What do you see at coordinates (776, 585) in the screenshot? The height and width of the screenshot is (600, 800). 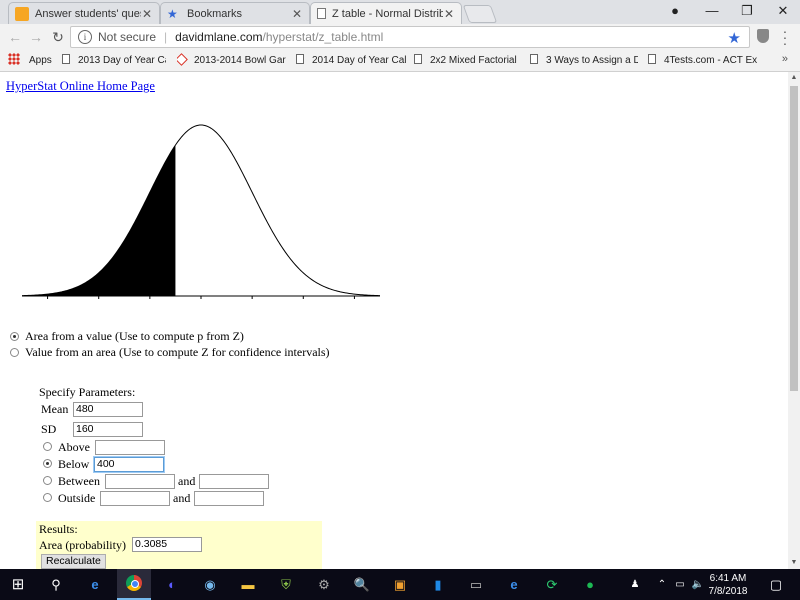 I see `notifications-icon: ▢` at bounding box center [776, 585].